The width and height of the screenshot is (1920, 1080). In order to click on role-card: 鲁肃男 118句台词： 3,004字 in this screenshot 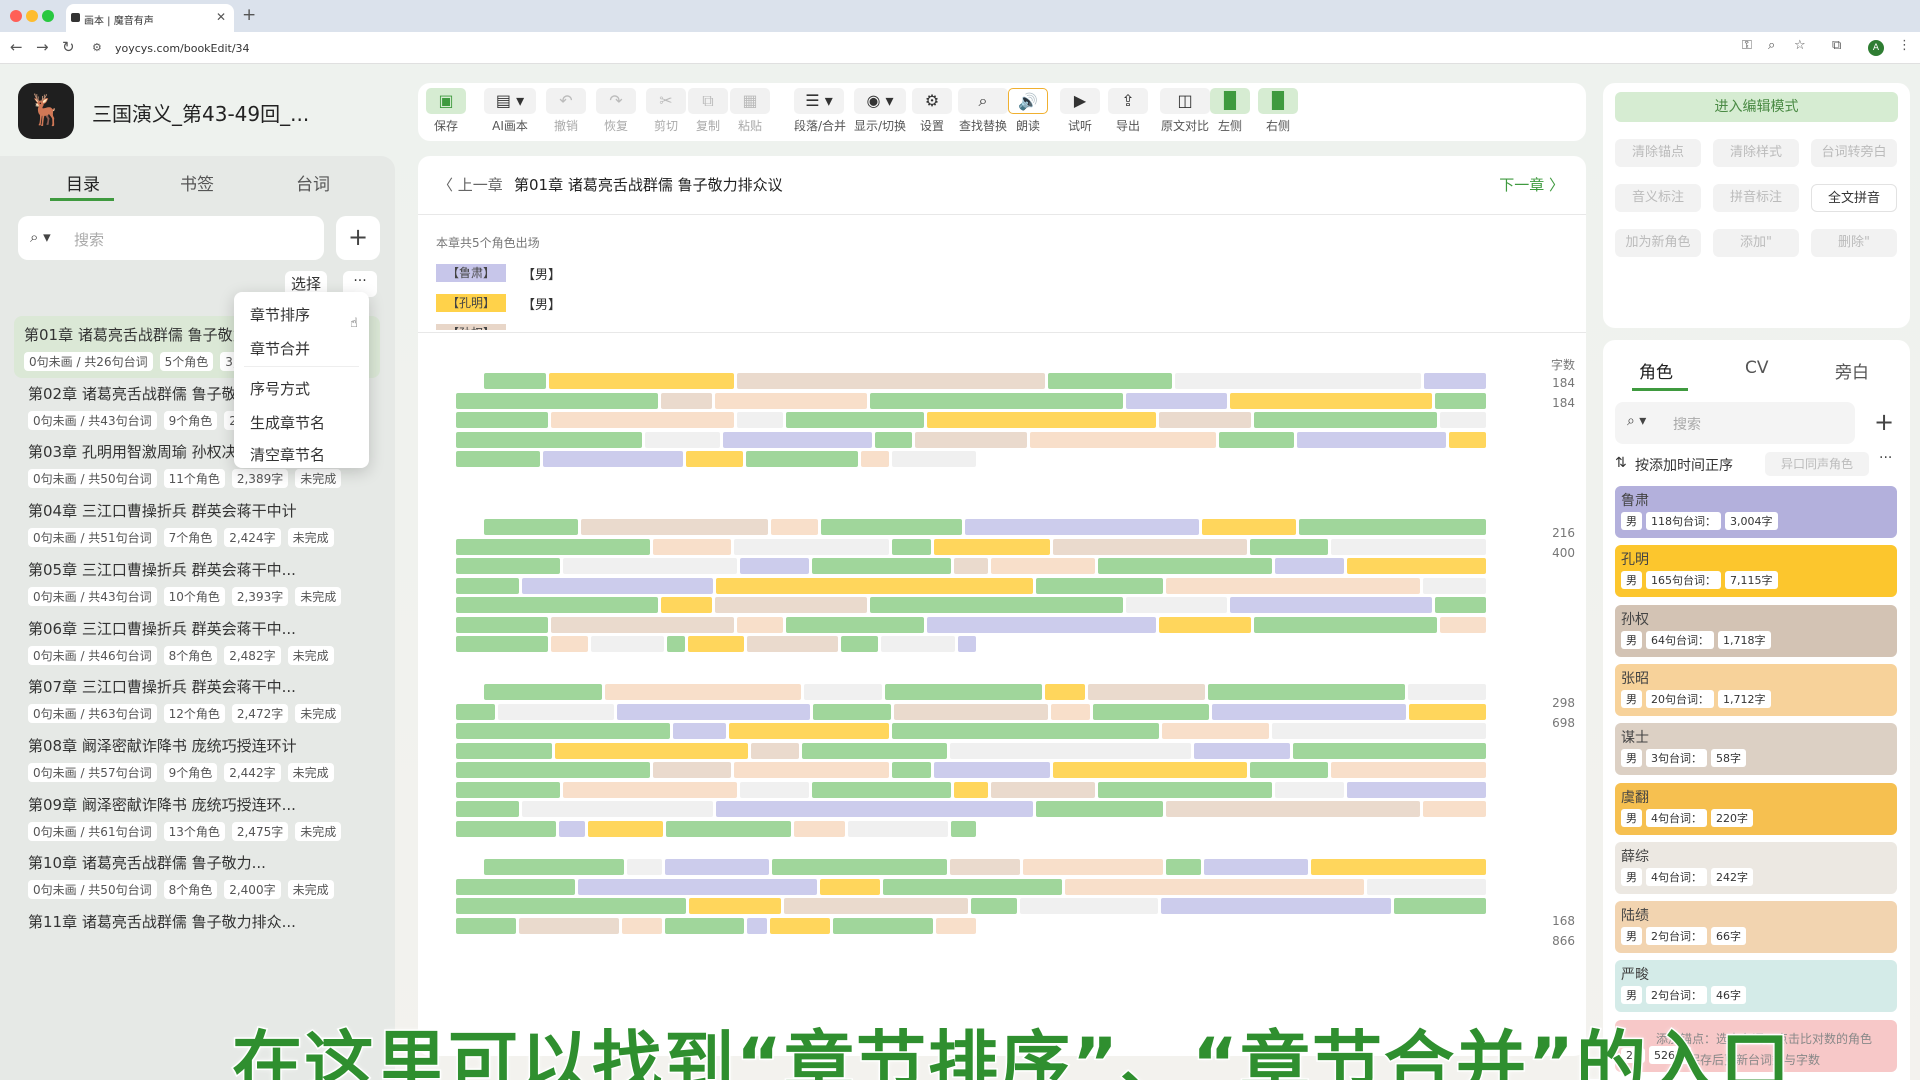, I will do `click(1756, 512)`.